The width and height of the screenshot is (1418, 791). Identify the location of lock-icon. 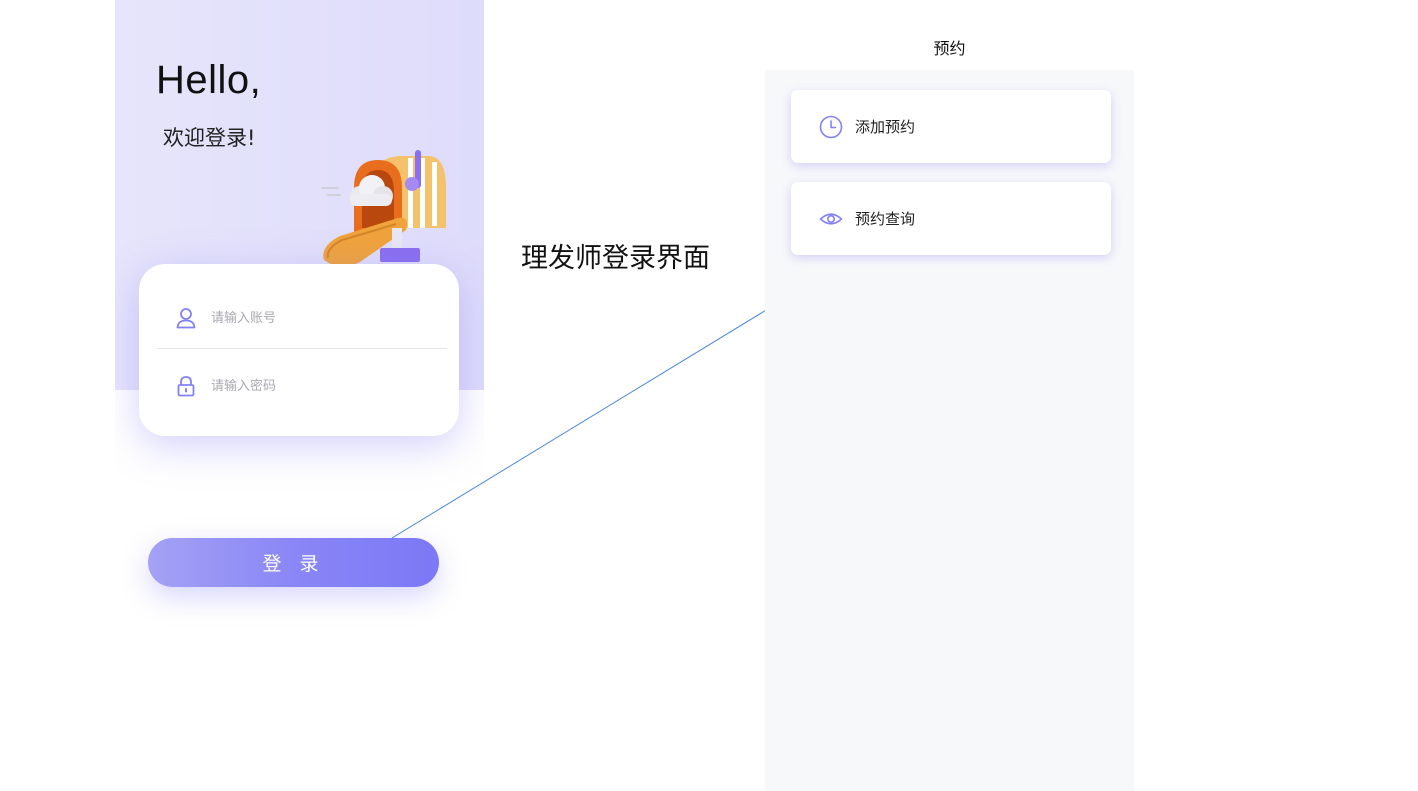
(186, 386).